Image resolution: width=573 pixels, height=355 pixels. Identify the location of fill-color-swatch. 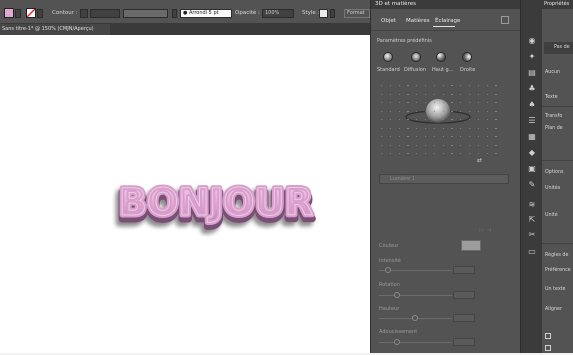
(9, 13).